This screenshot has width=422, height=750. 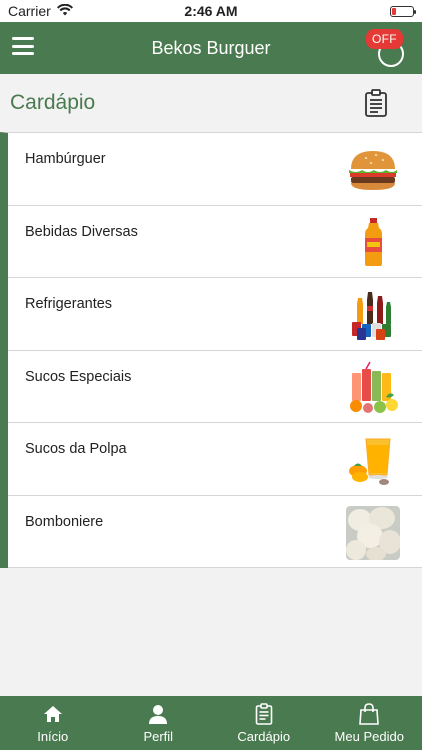 I want to click on juice-bottle-image, so click(x=373, y=241).